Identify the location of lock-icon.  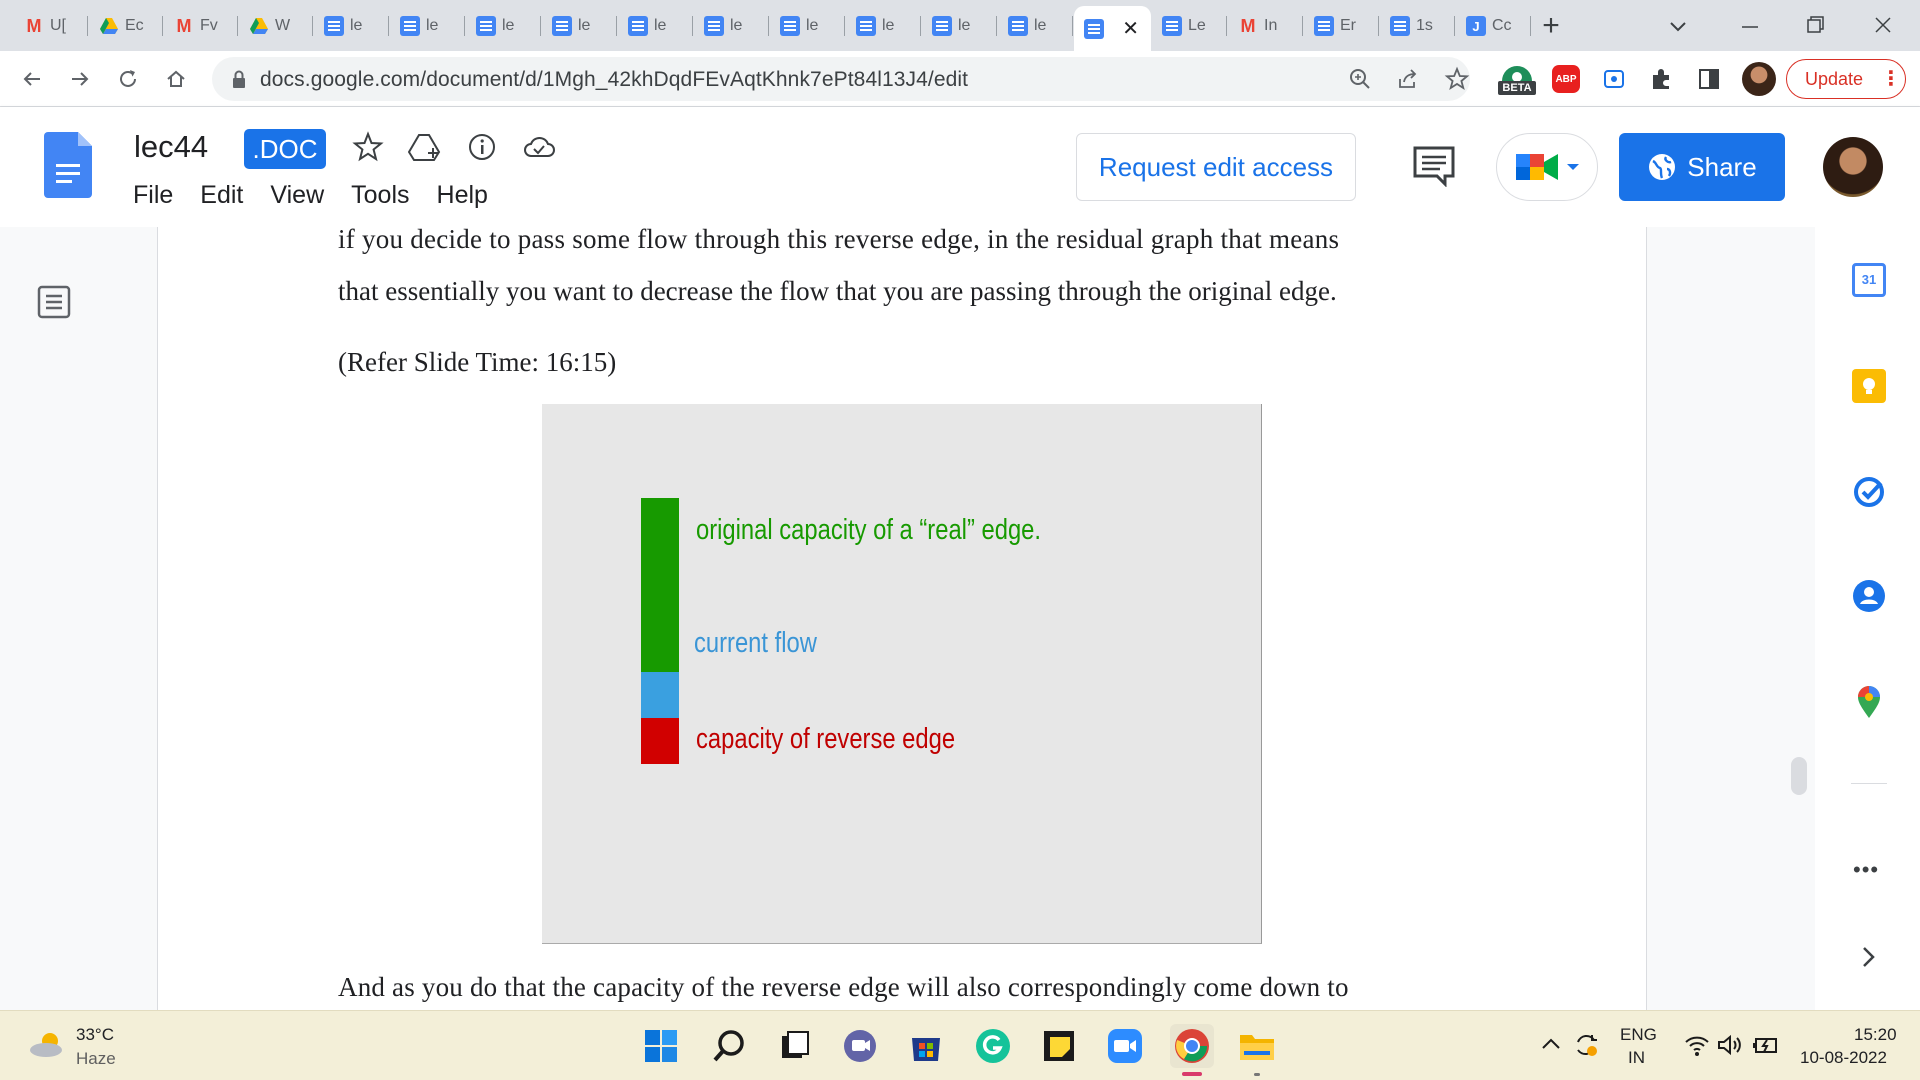
(239, 79).